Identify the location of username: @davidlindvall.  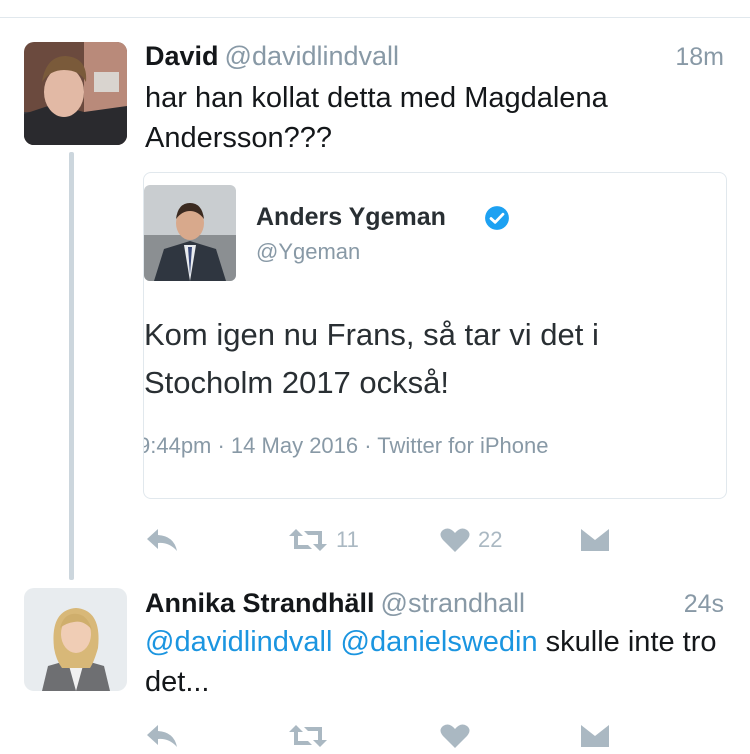
(312, 56).